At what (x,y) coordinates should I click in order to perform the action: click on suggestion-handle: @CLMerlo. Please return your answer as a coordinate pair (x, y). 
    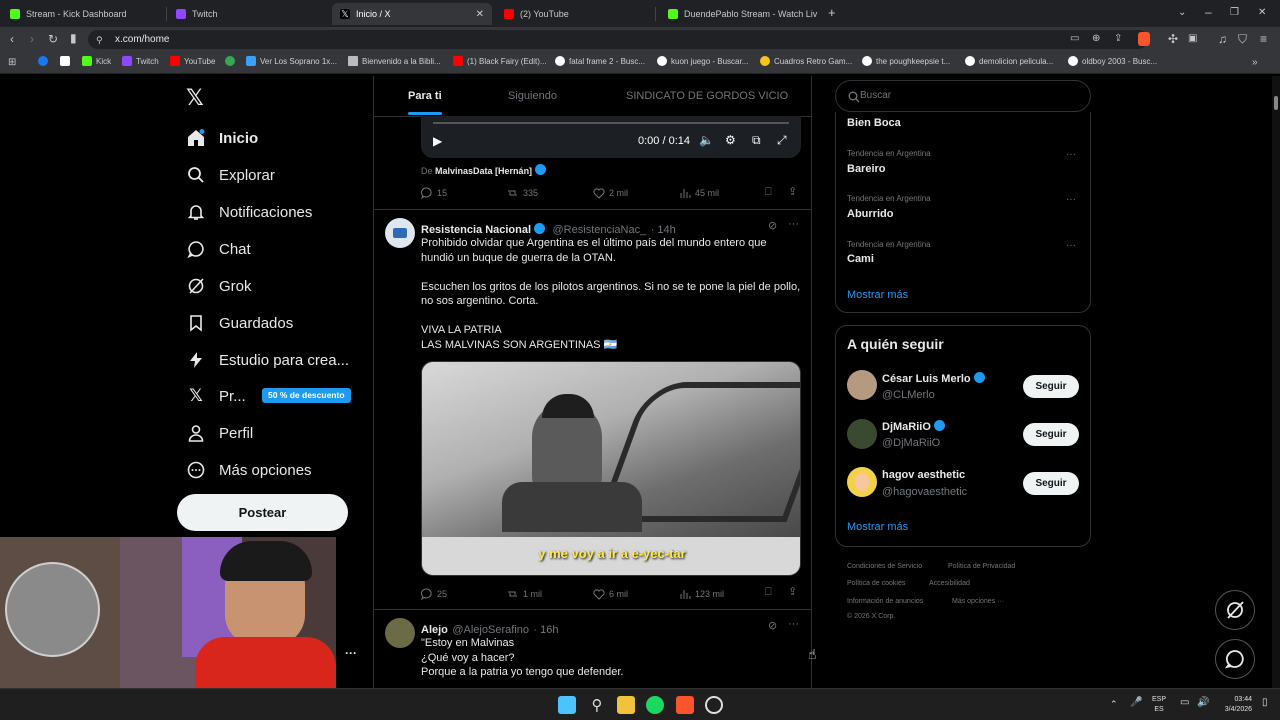
    Looking at the image, I should click on (908, 395).